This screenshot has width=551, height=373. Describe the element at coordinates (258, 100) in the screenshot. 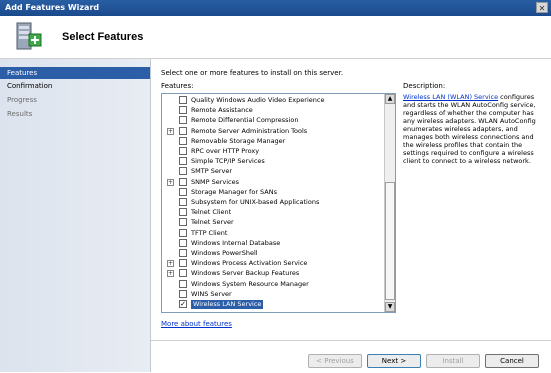

I see `feature-label: Quality Windows Audio Video Experience` at that location.